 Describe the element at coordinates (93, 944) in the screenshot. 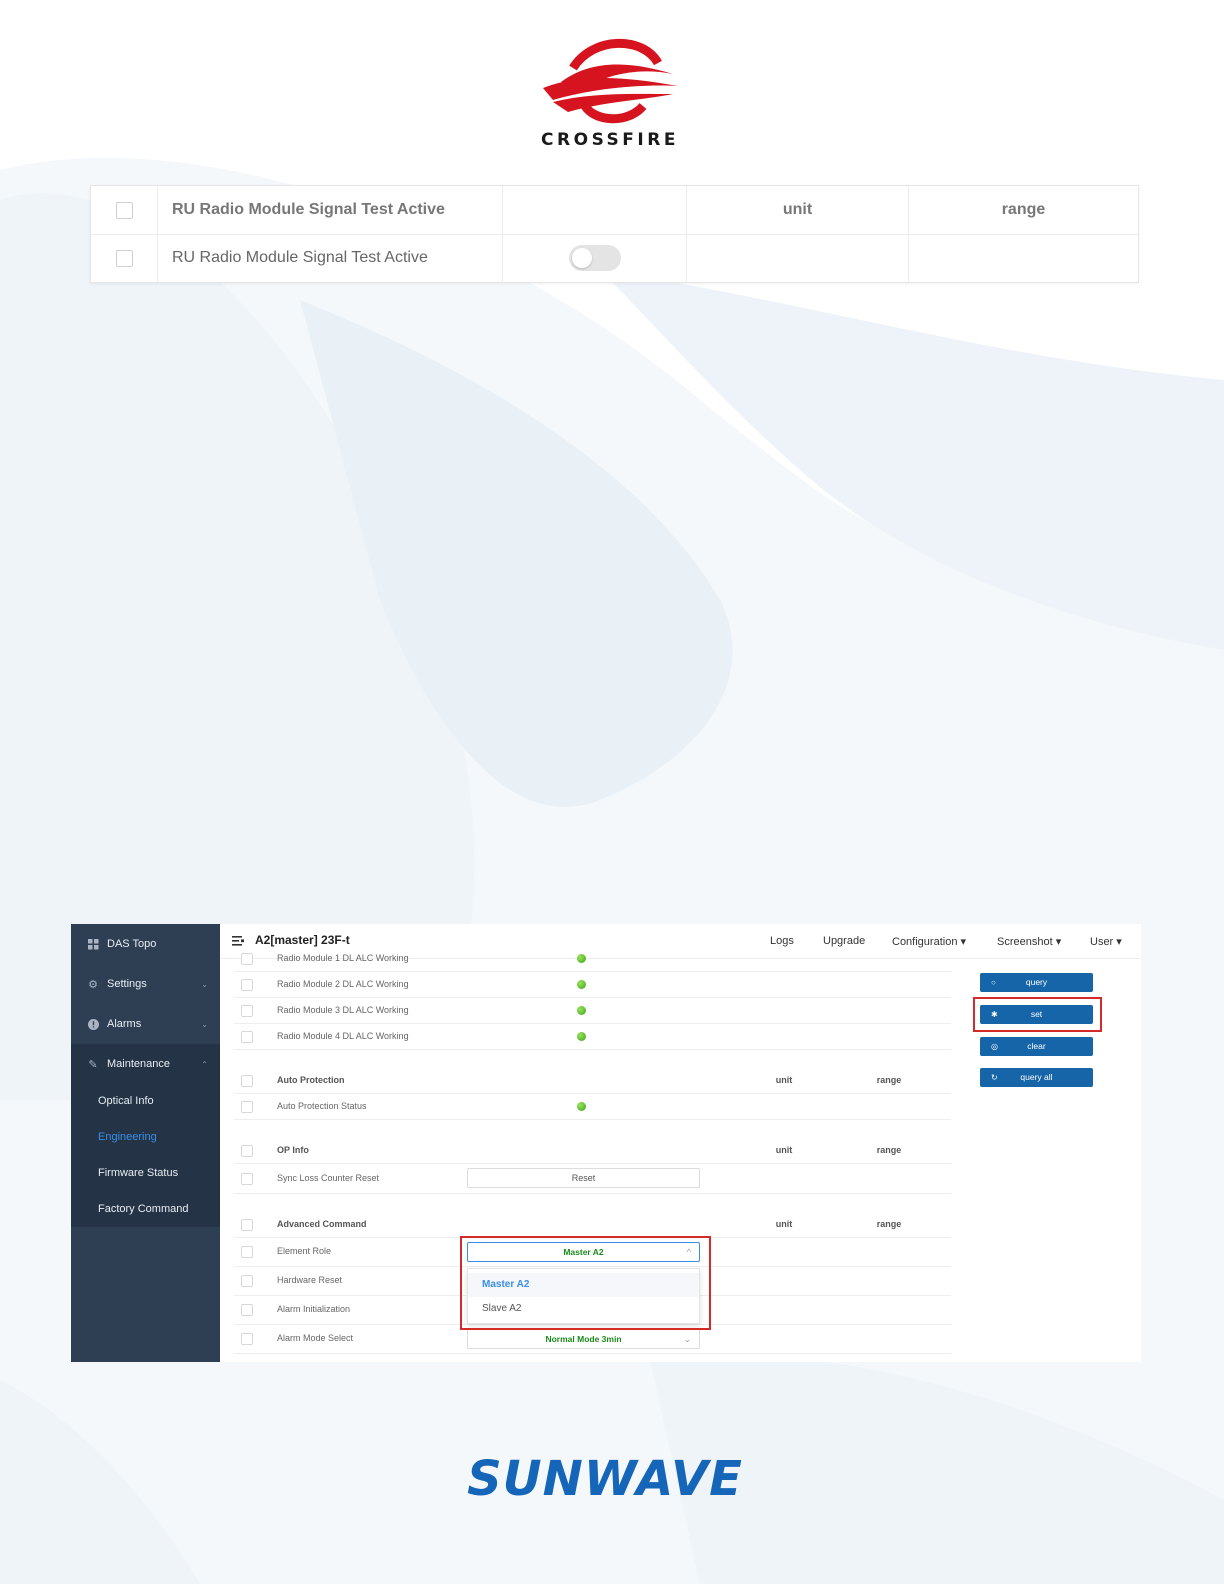

I see `grid-icon` at that location.